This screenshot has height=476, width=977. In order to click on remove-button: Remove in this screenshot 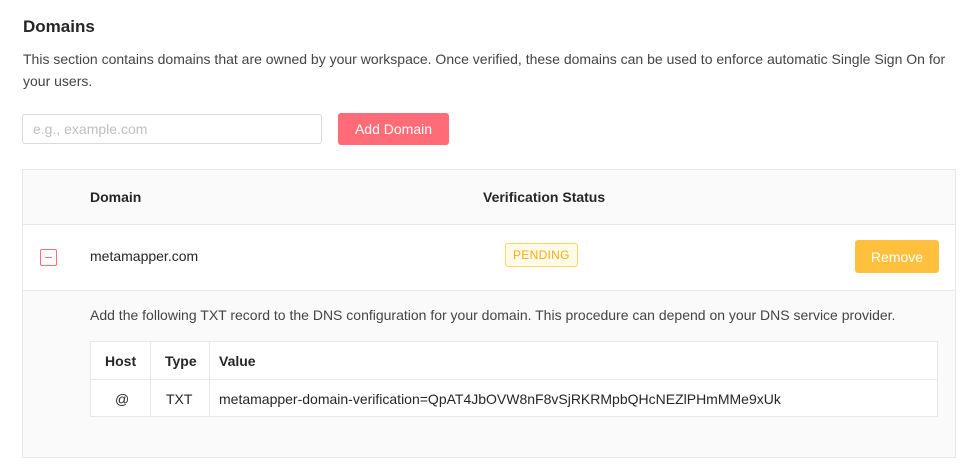, I will do `click(897, 256)`.